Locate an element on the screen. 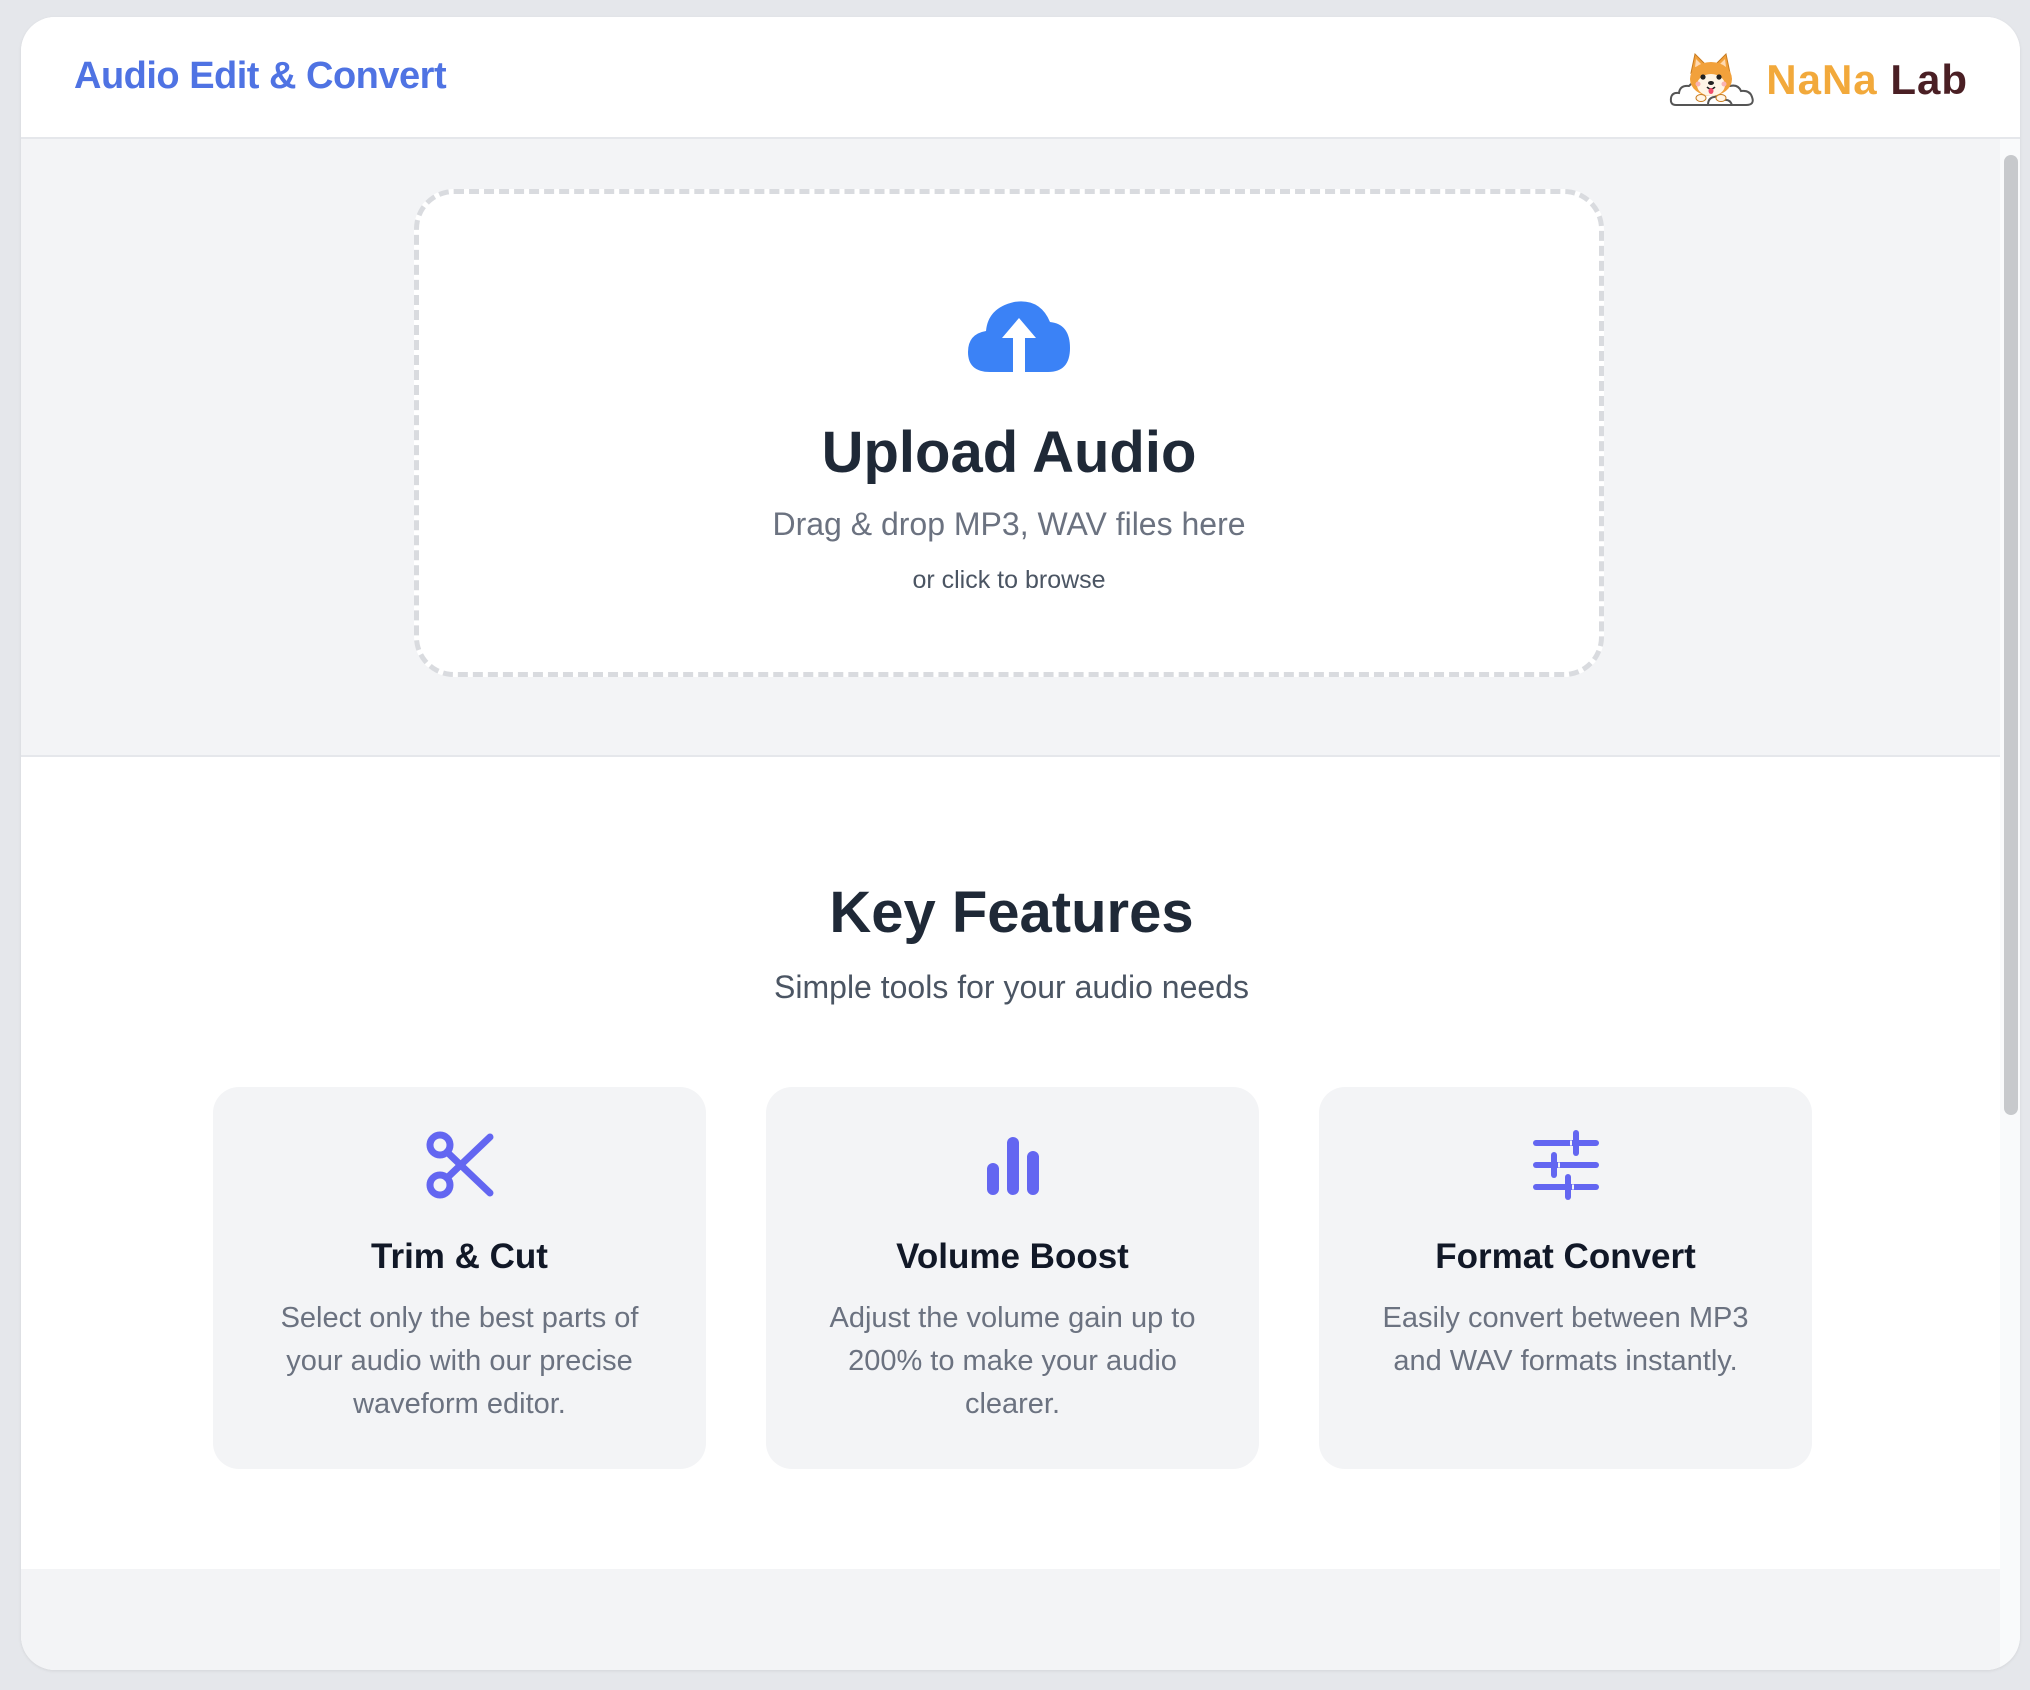  sliders-icon is located at coordinates (1565, 1165).